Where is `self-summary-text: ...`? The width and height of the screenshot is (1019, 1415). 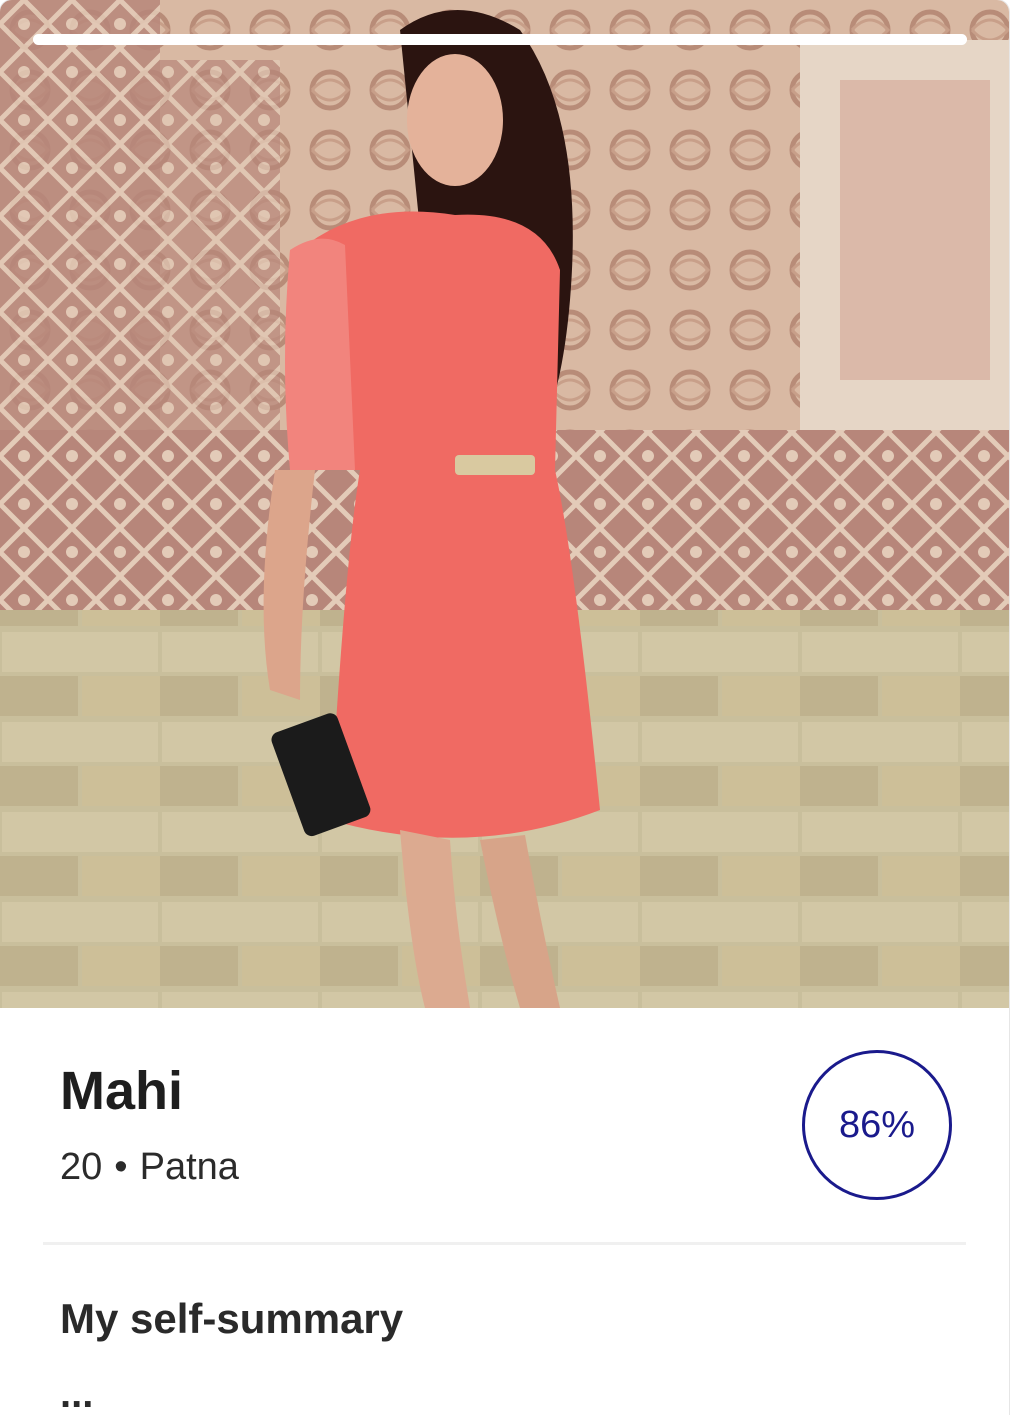 self-summary-text: ... is located at coordinates (77, 1393).